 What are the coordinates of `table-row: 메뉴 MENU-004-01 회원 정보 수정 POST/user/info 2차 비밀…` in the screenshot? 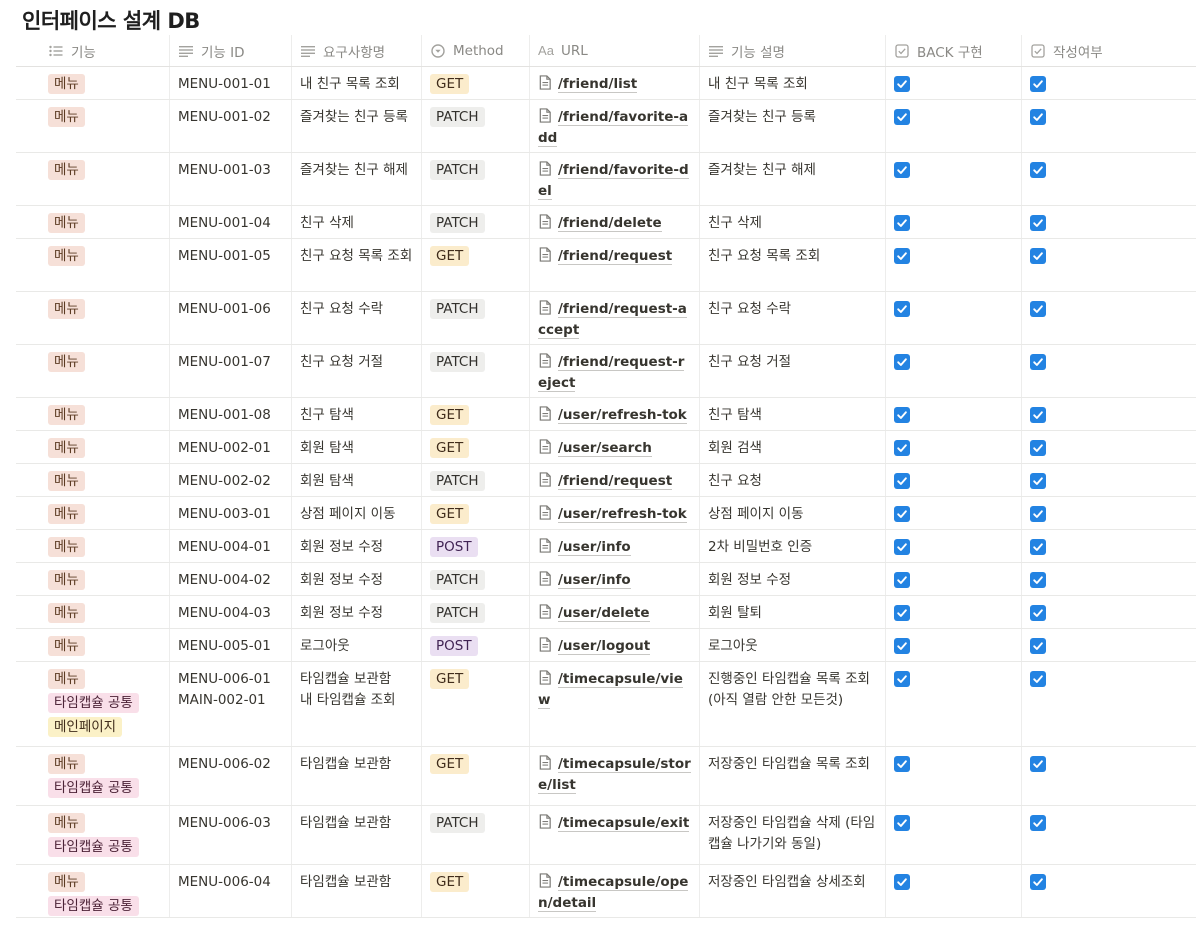 It's located at (606, 546).